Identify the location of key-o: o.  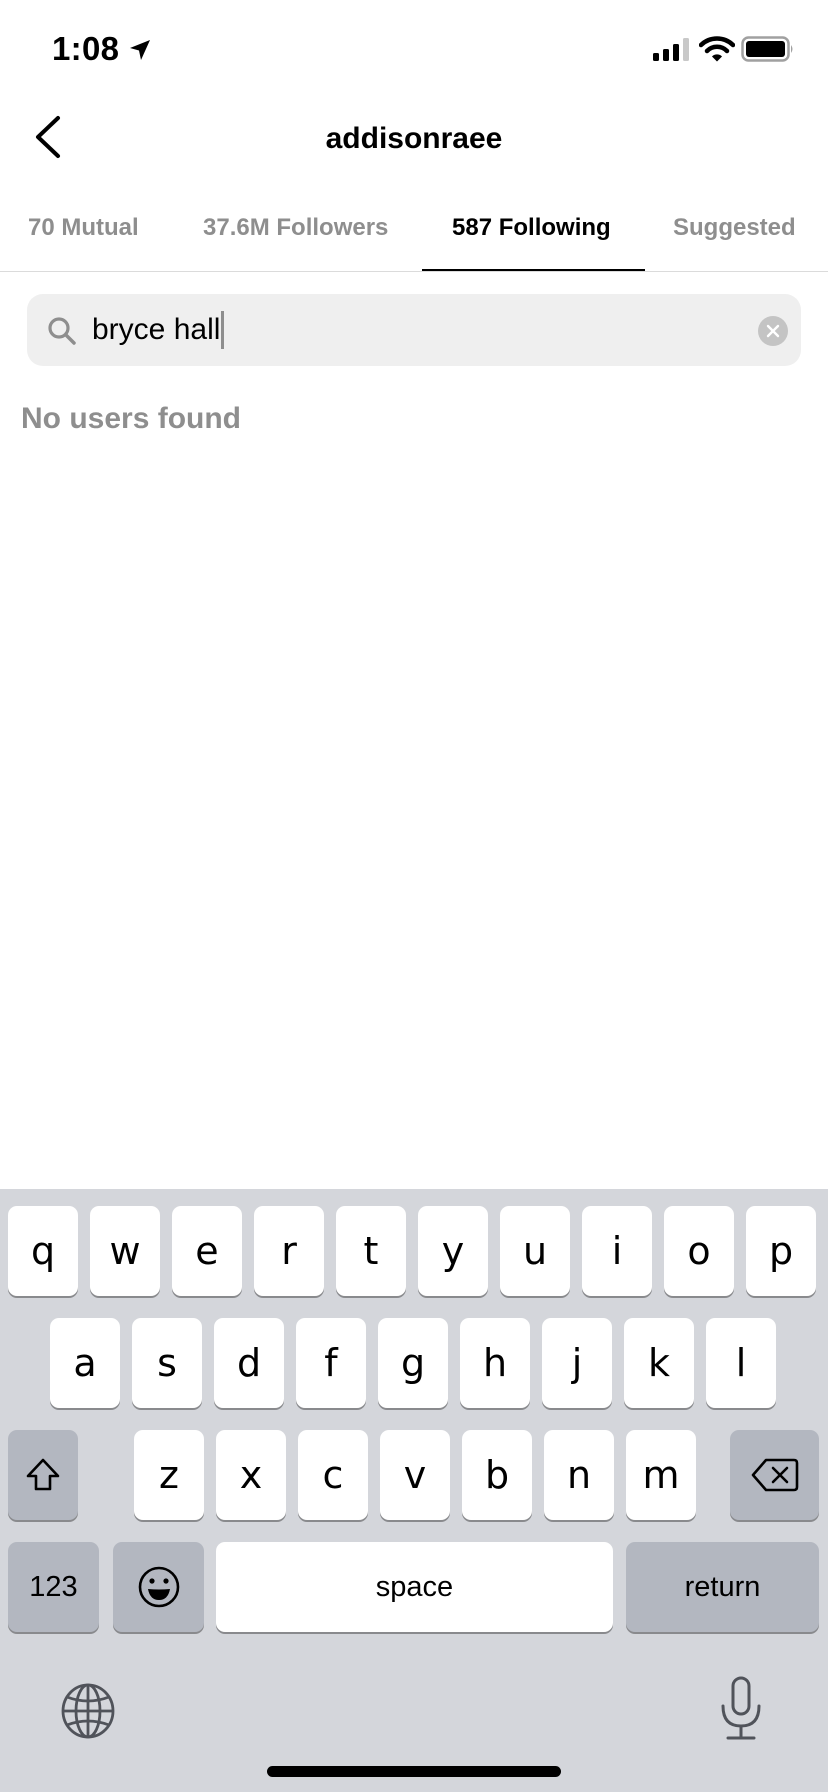
(699, 1251).